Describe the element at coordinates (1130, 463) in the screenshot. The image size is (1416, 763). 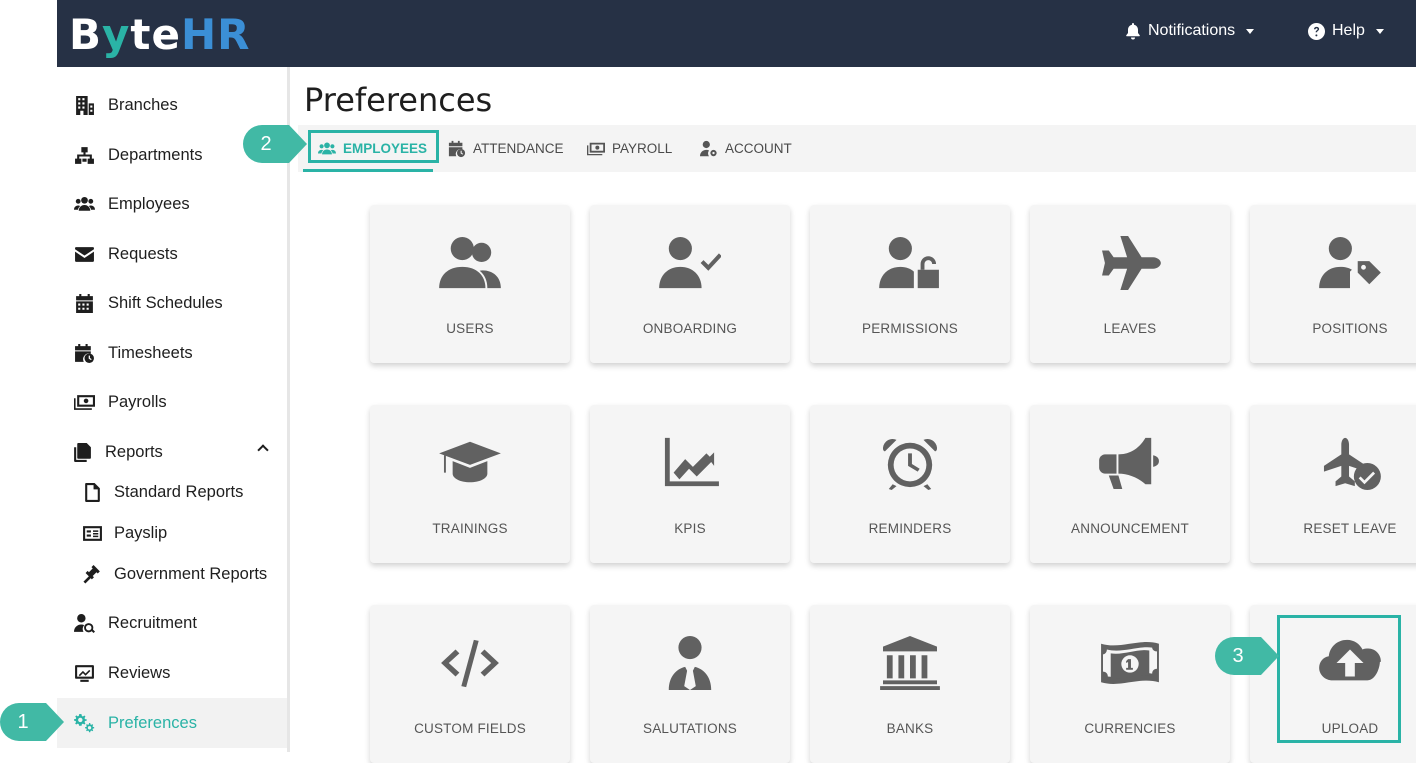
I see `bullhorn-icon` at that location.